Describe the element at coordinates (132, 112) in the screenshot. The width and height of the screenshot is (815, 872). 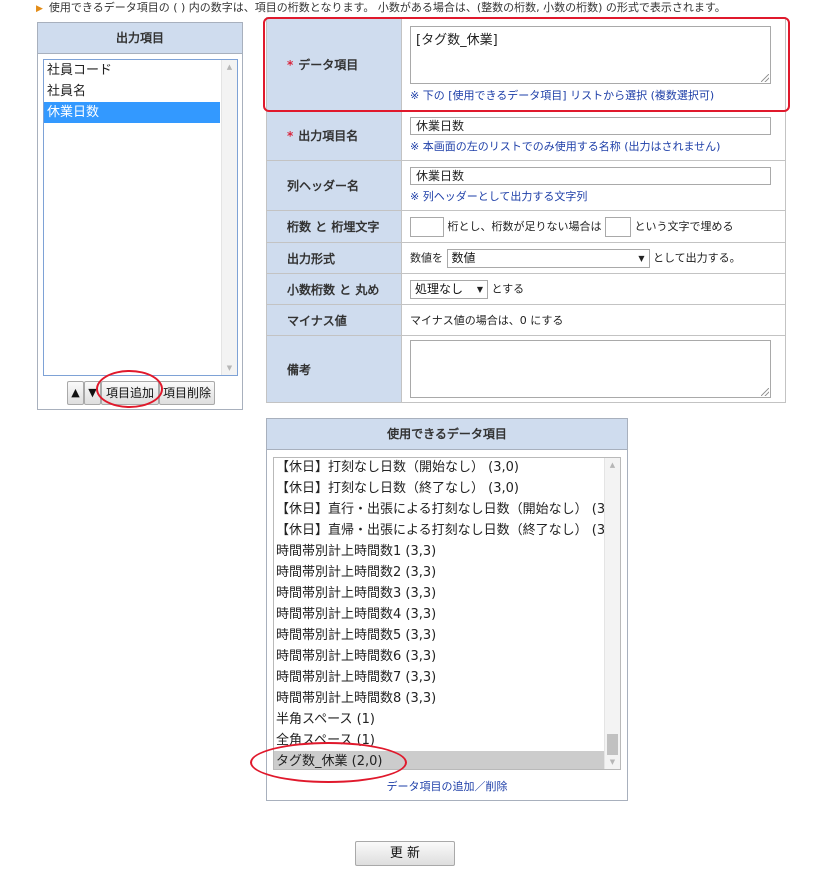
I see `output-item-selected: 休業日数` at that location.